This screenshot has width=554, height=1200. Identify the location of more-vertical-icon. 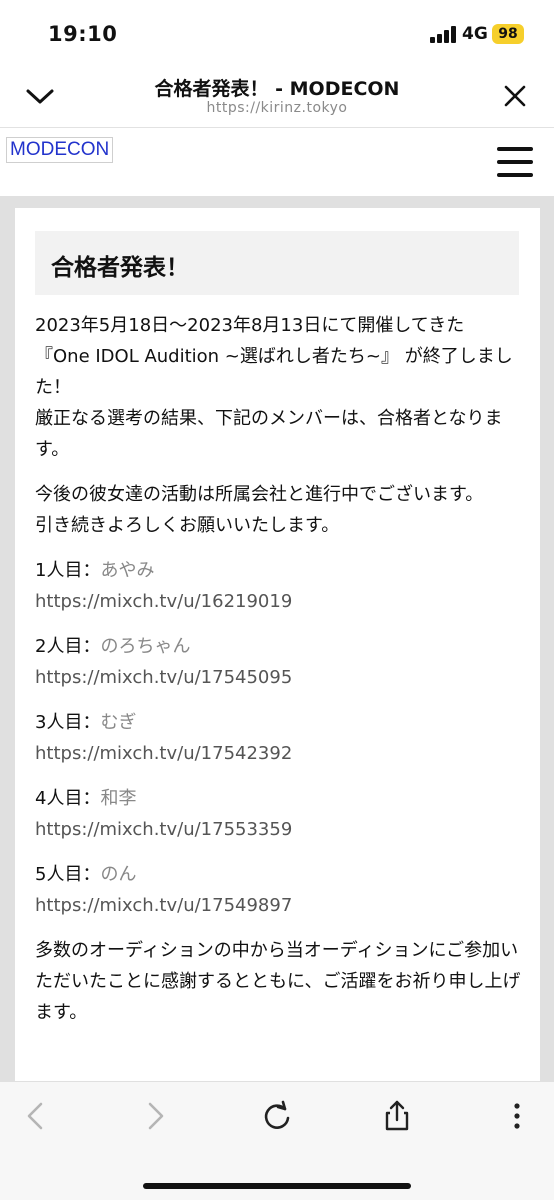
(517, 1116).